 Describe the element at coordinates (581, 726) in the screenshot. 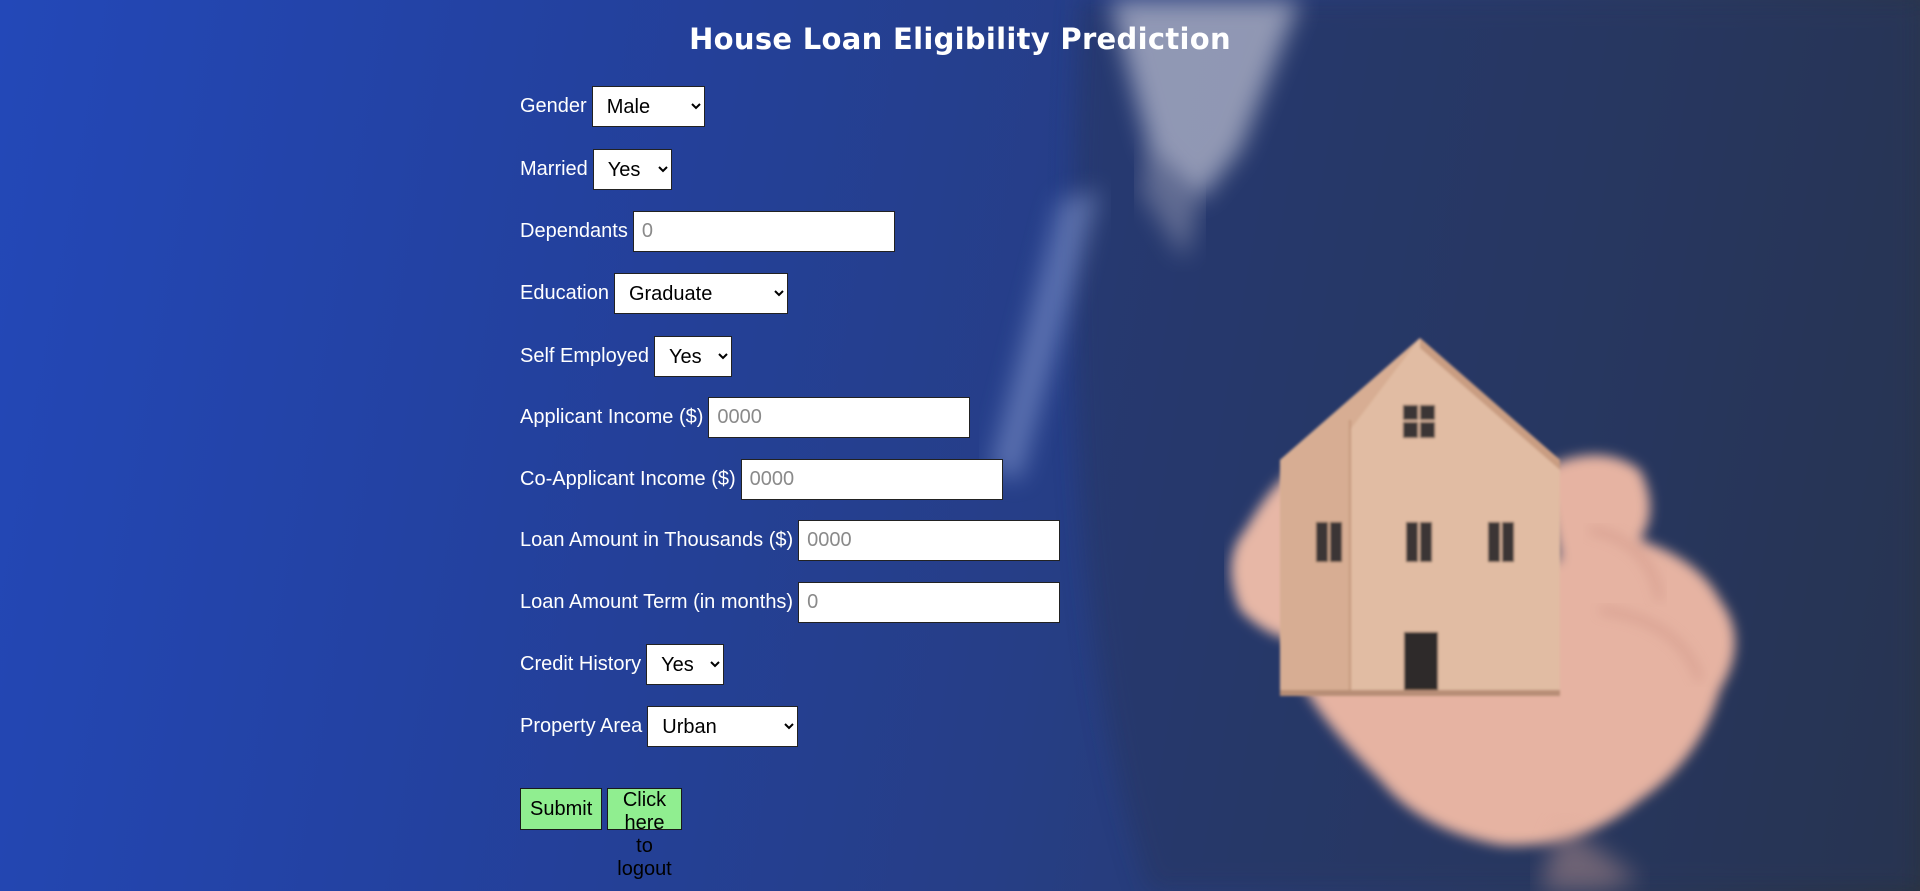

I see `property-area-label: Property Area` at that location.